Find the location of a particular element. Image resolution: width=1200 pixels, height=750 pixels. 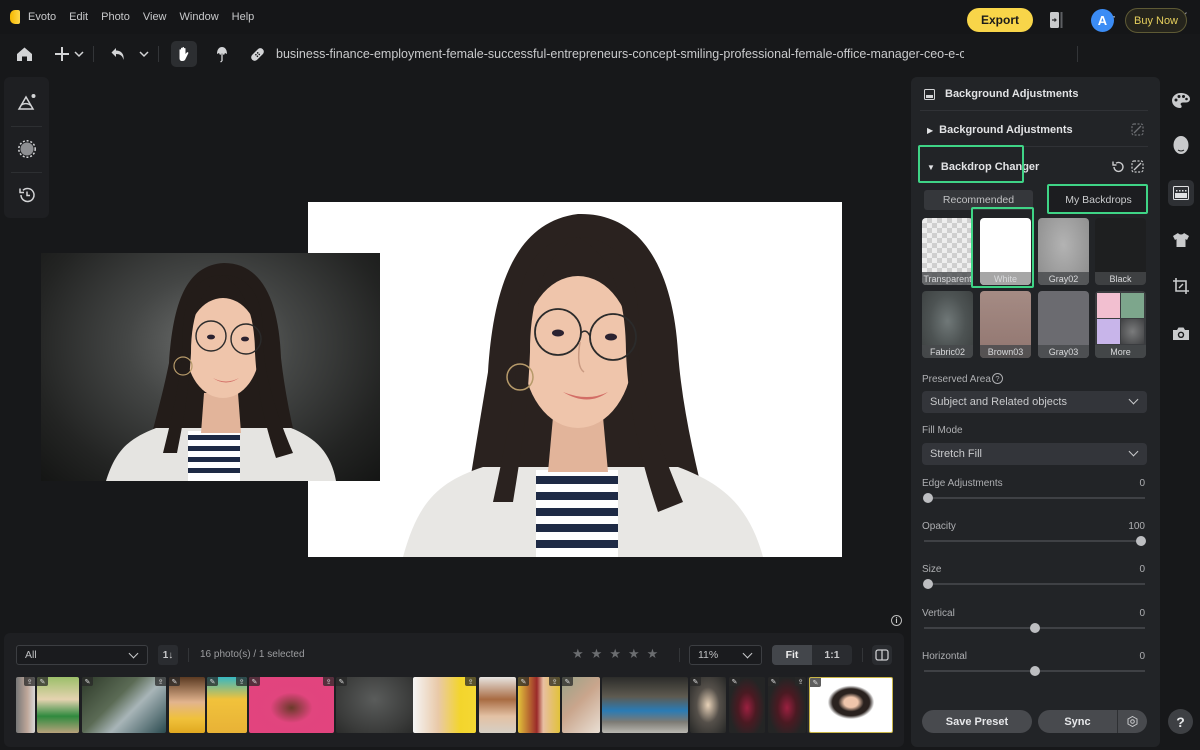

menu-photo: Photo is located at coordinates (115, 17).